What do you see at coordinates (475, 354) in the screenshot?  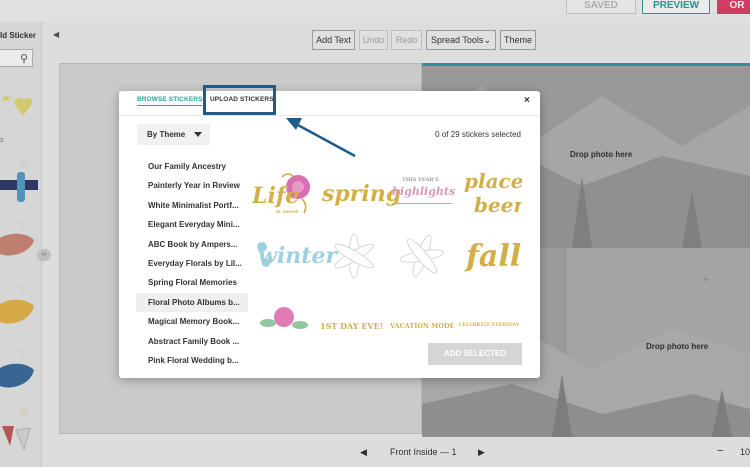 I see `add-selected-button: ADD SELECTED` at bounding box center [475, 354].